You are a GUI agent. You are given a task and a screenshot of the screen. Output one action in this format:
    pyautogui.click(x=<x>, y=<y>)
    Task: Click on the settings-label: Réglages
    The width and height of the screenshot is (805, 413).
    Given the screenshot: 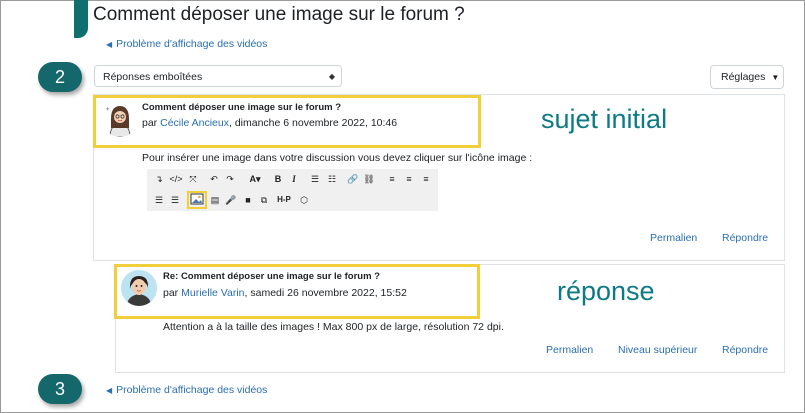 What is the action you would take?
    pyautogui.click(x=743, y=77)
    